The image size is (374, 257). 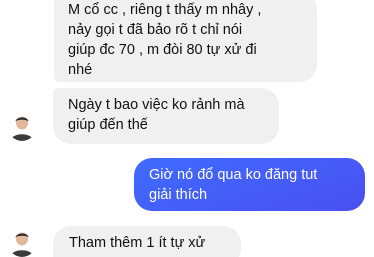 I want to click on incoming-message-bubble: Tham thêm 1 ít tự xử, so click(x=147, y=241).